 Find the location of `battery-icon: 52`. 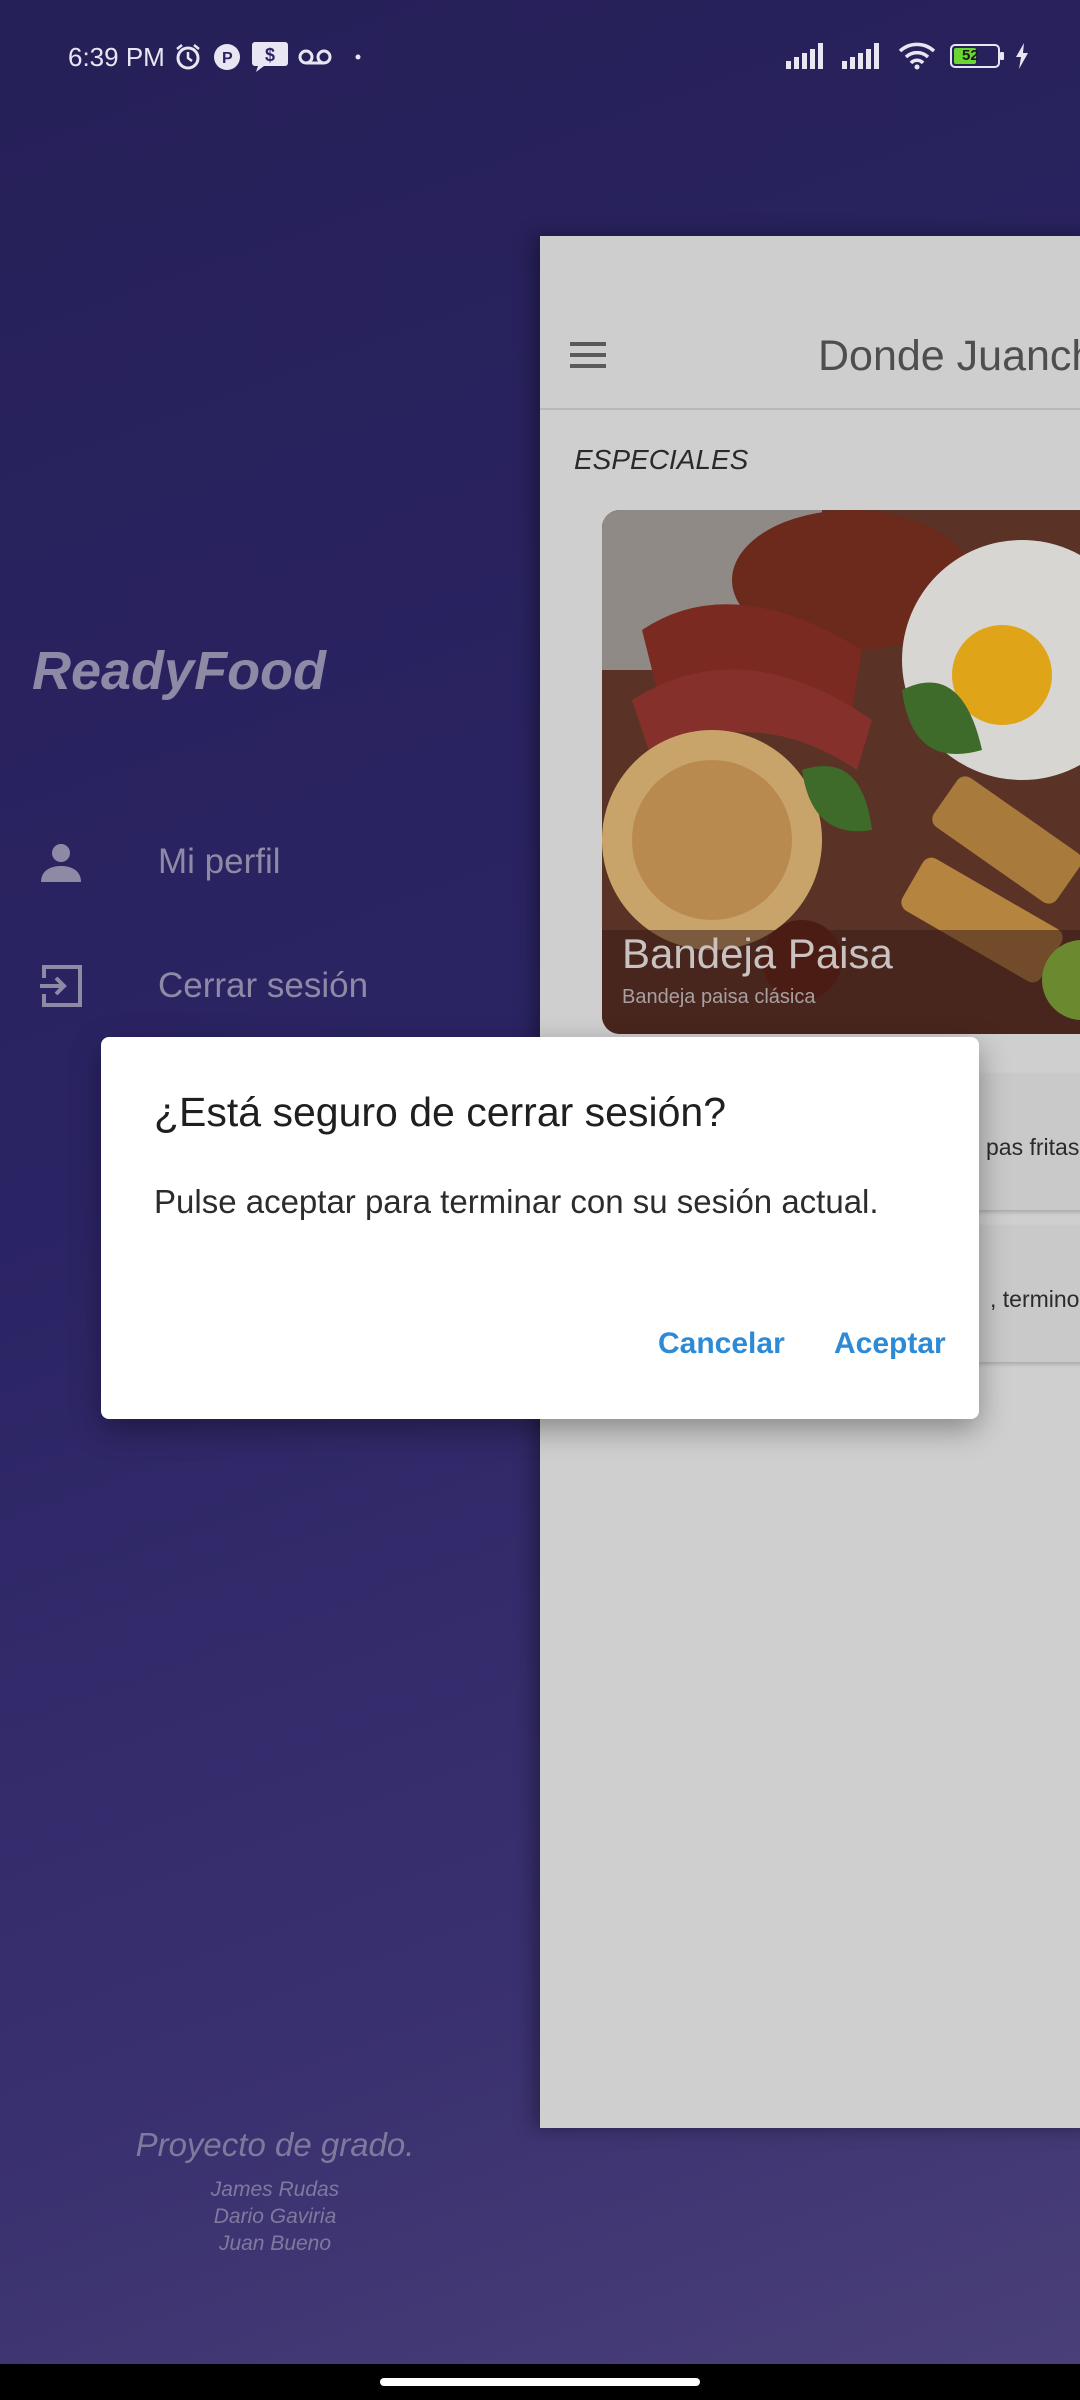

battery-icon: 52 is located at coordinates (977, 56).